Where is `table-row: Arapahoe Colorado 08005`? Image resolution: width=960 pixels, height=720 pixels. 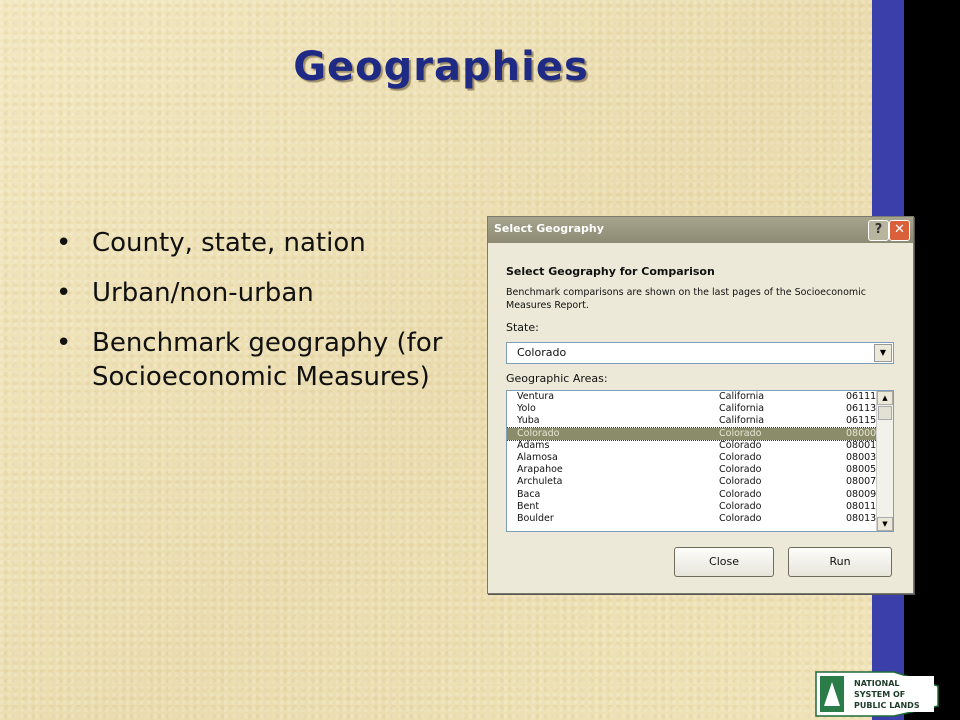 table-row: Arapahoe Colorado 08005 is located at coordinates (700, 470).